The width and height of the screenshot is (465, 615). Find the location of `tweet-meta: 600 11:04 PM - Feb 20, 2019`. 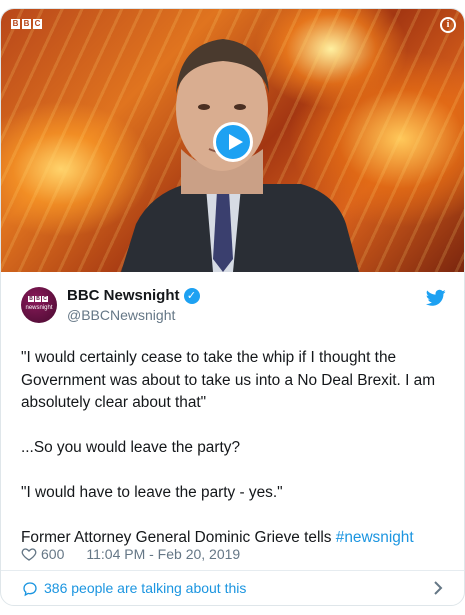

tweet-meta: 600 11:04 PM - Feb 20, 2019 is located at coordinates (130, 554).